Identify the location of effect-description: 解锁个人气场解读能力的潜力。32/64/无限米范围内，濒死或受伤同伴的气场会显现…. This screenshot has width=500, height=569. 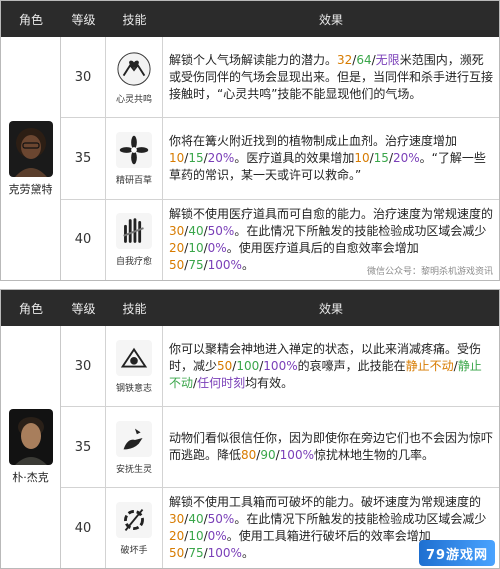
(331, 77).